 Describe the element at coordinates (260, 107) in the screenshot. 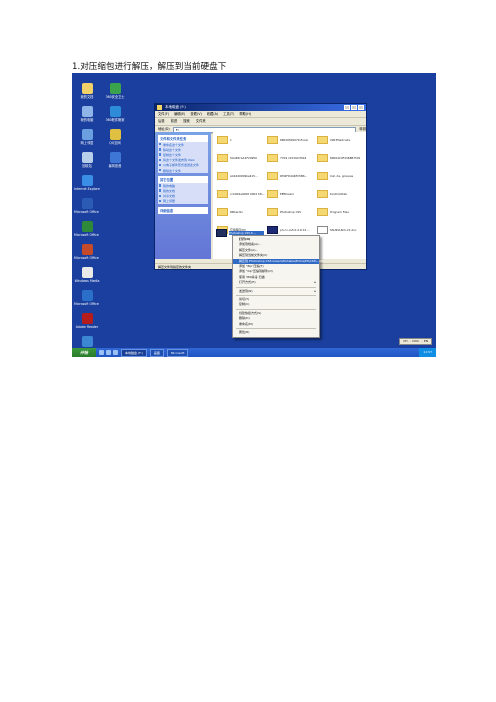

I see `window-titlebar: 本地磁盘 (F:)` at that location.